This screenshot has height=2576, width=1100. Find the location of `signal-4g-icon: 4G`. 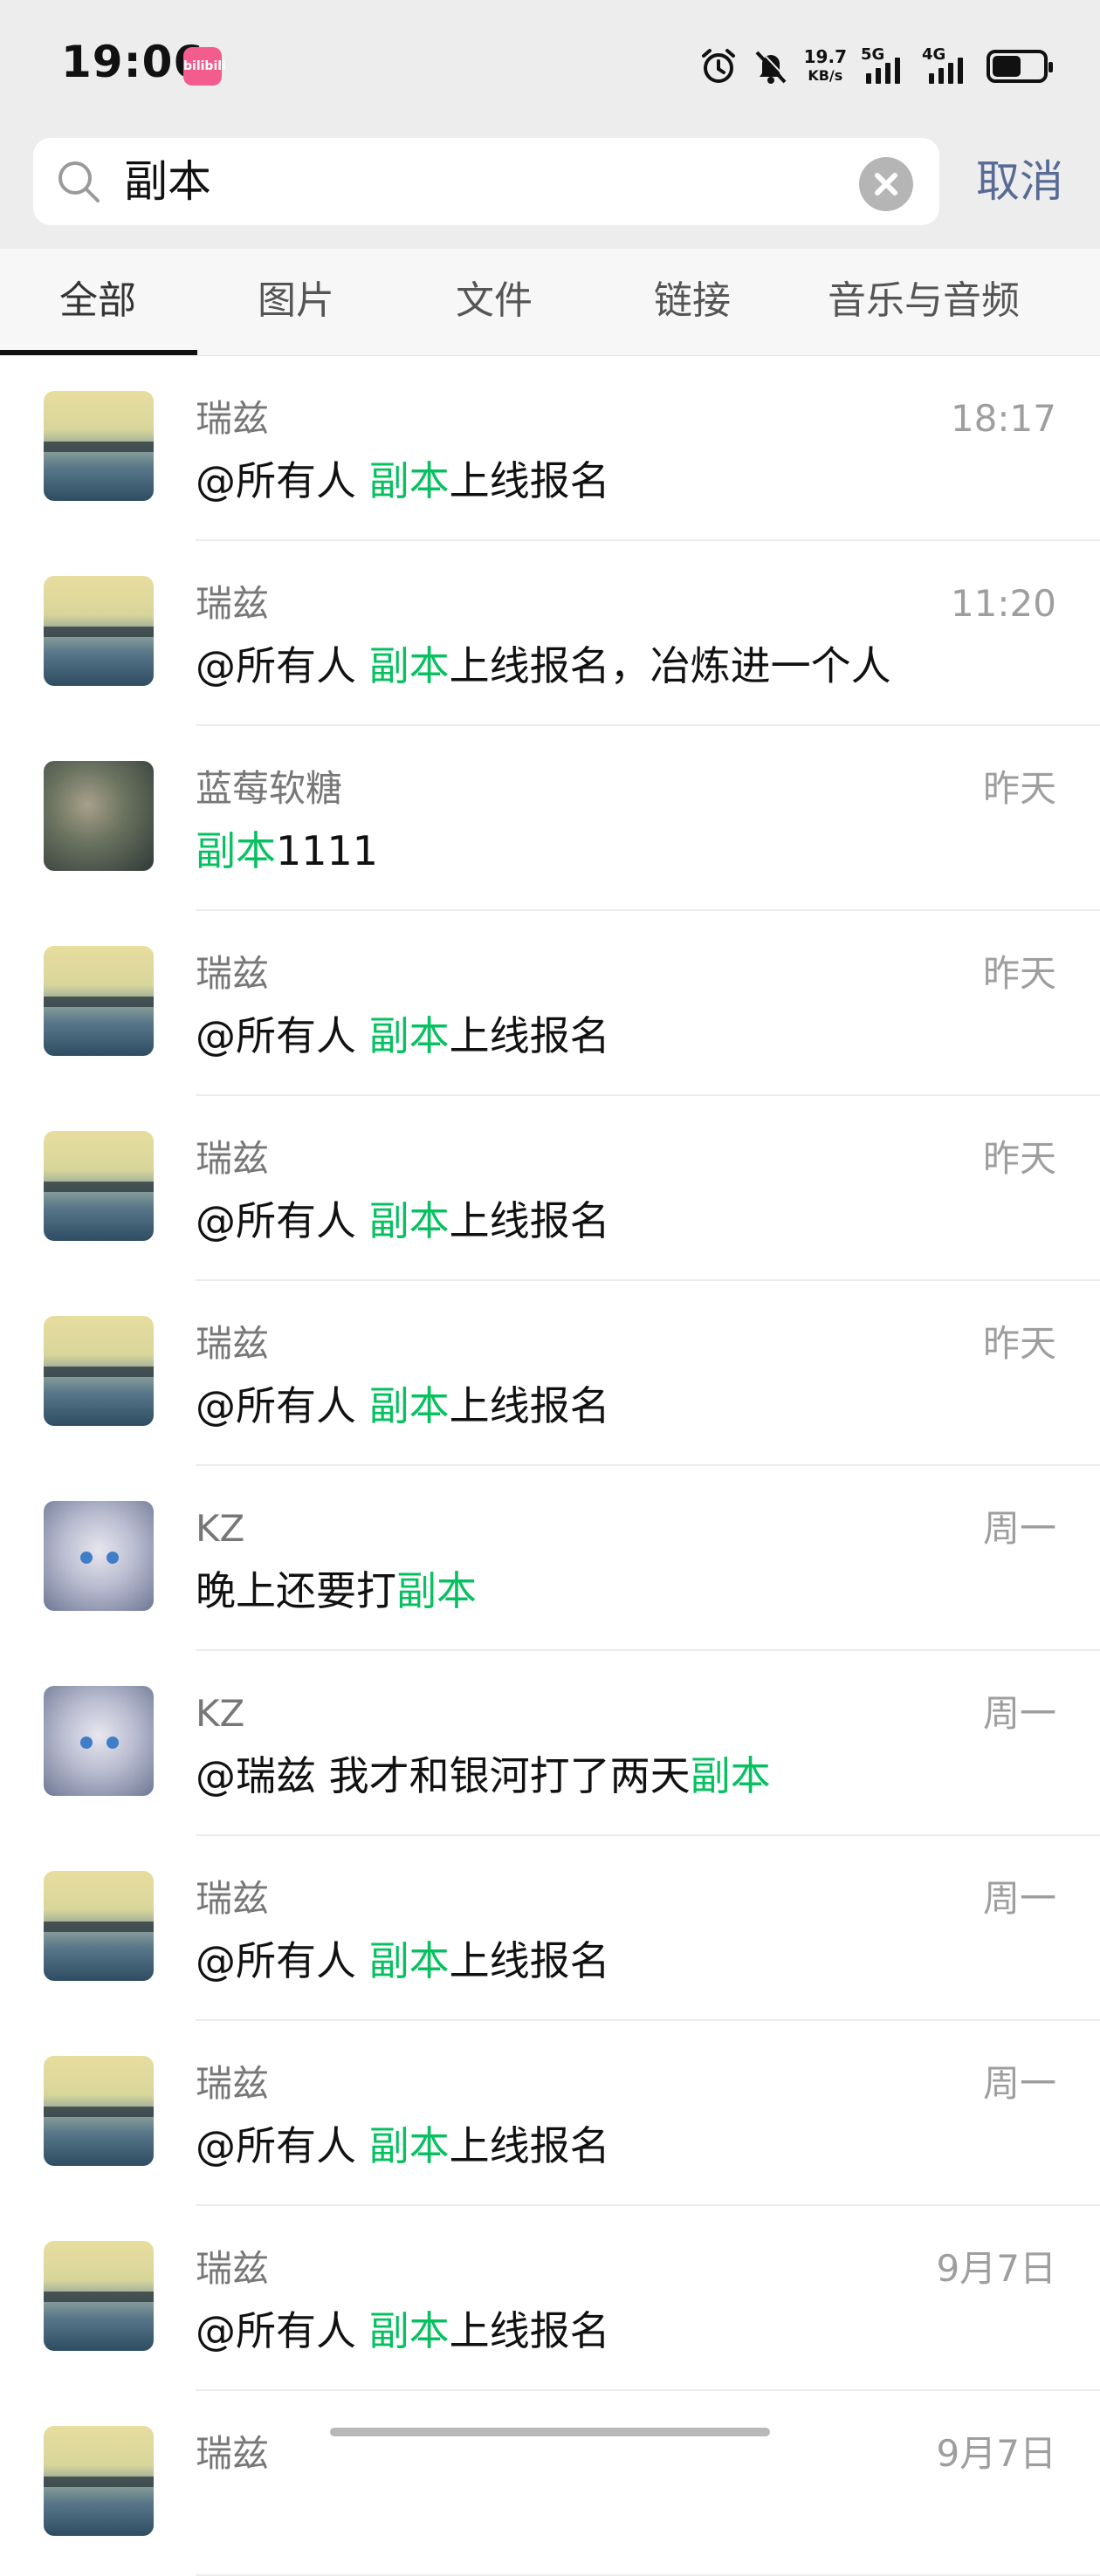

signal-4g-icon: 4G is located at coordinates (947, 64).